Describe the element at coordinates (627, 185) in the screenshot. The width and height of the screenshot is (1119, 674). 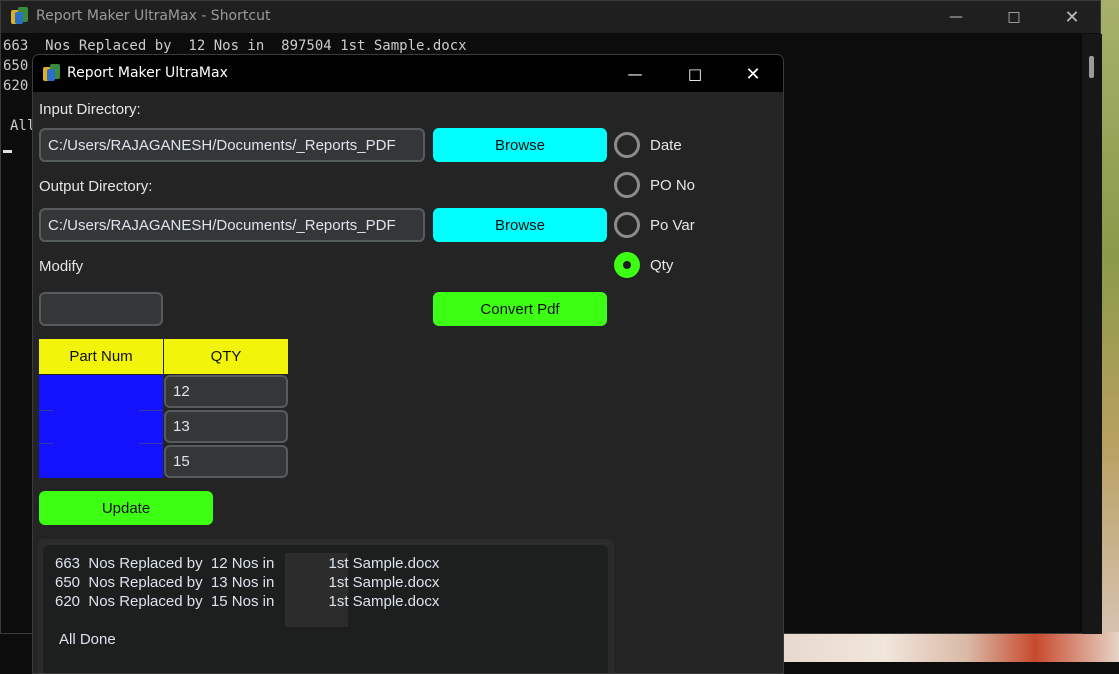
I see `radio-po-no` at that location.